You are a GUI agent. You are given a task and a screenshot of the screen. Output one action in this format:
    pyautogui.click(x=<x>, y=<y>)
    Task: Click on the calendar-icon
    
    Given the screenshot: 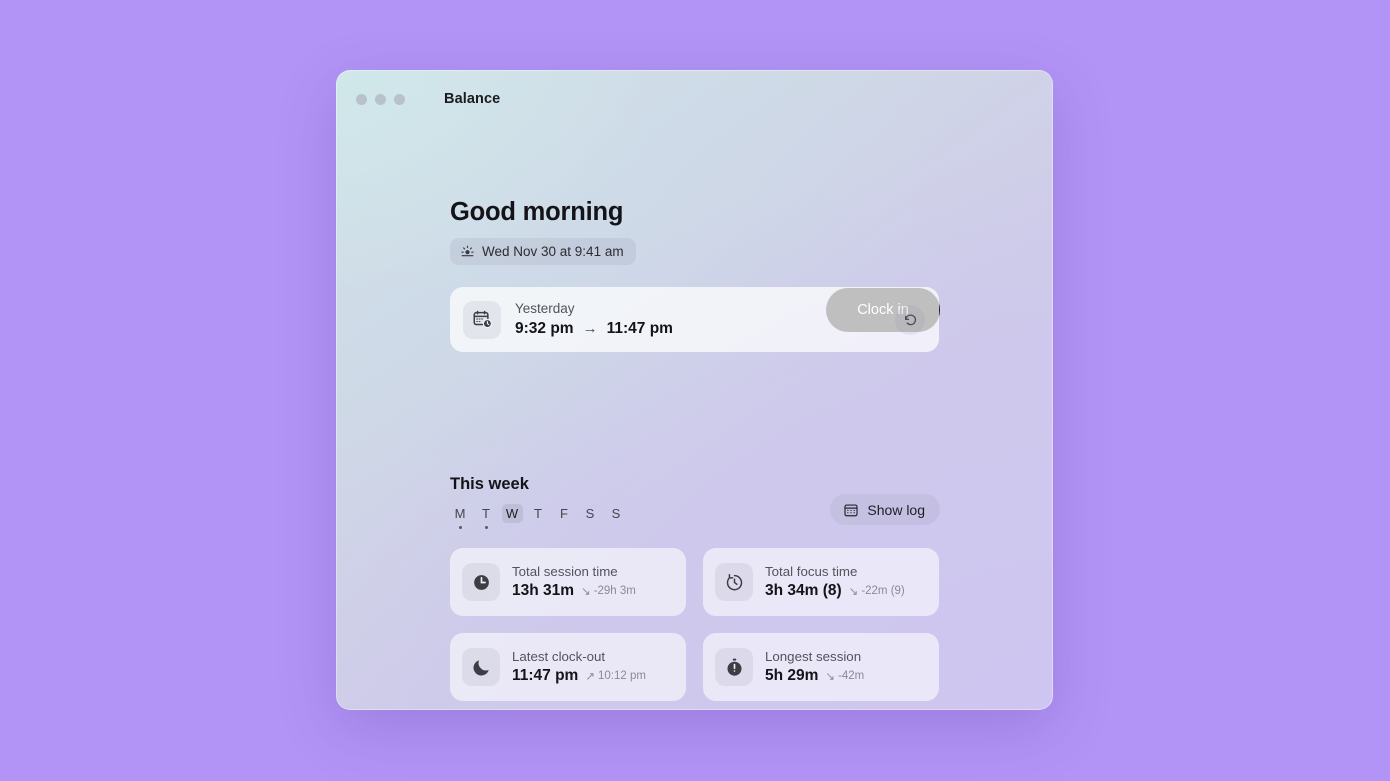 What is the action you would take?
    pyautogui.click(x=851, y=510)
    